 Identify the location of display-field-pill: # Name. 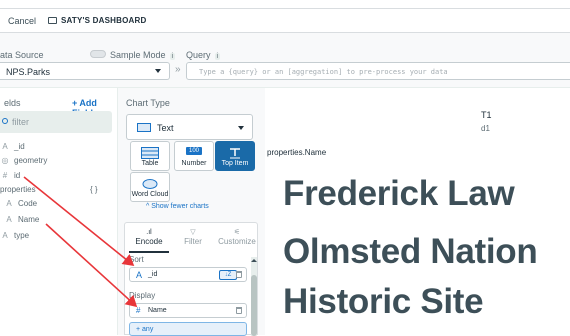
(188, 310).